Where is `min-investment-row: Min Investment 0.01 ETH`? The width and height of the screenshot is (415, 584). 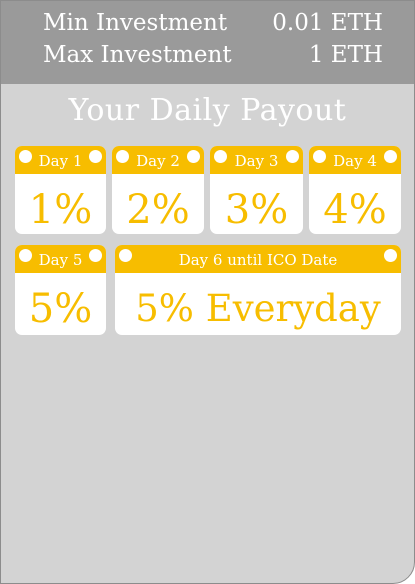
min-investment-row: Min Investment 0.01 ETH is located at coordinates (213, 25).